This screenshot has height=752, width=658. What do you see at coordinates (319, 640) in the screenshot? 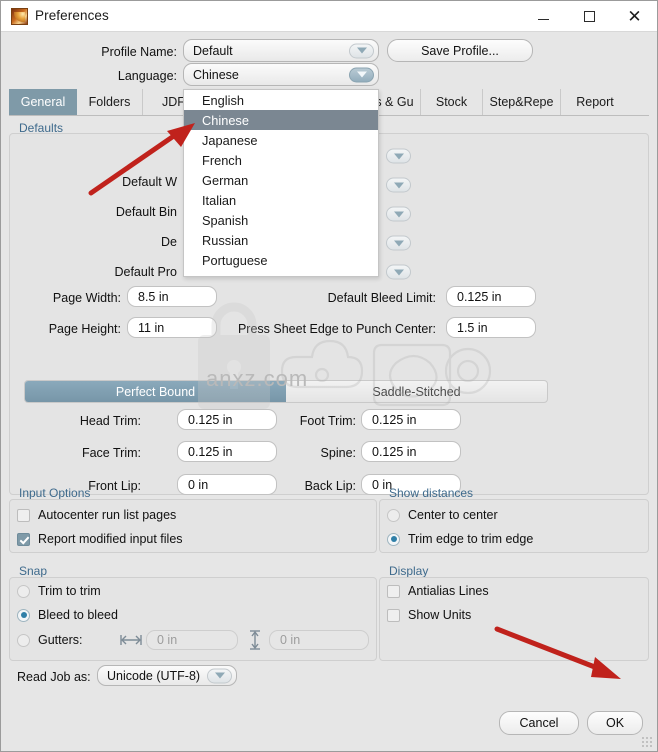
I see `gutter-vertical-input: 0 in` at bounding box center [319, 640].